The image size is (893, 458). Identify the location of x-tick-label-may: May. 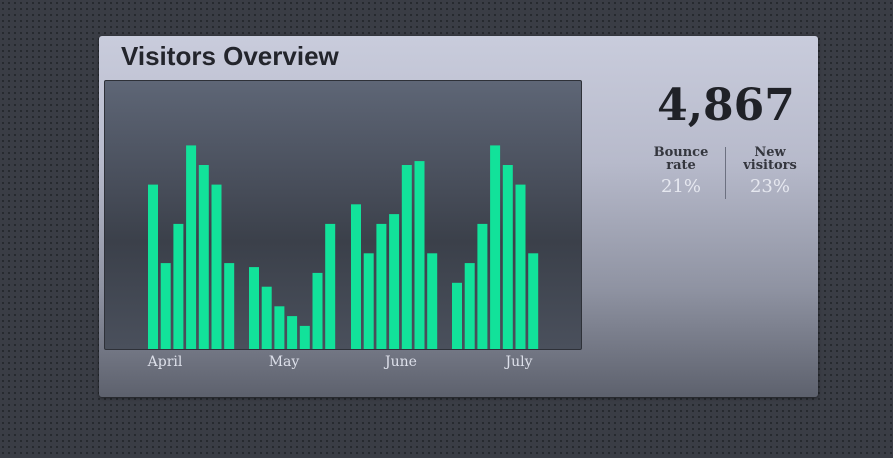
(284, 362).